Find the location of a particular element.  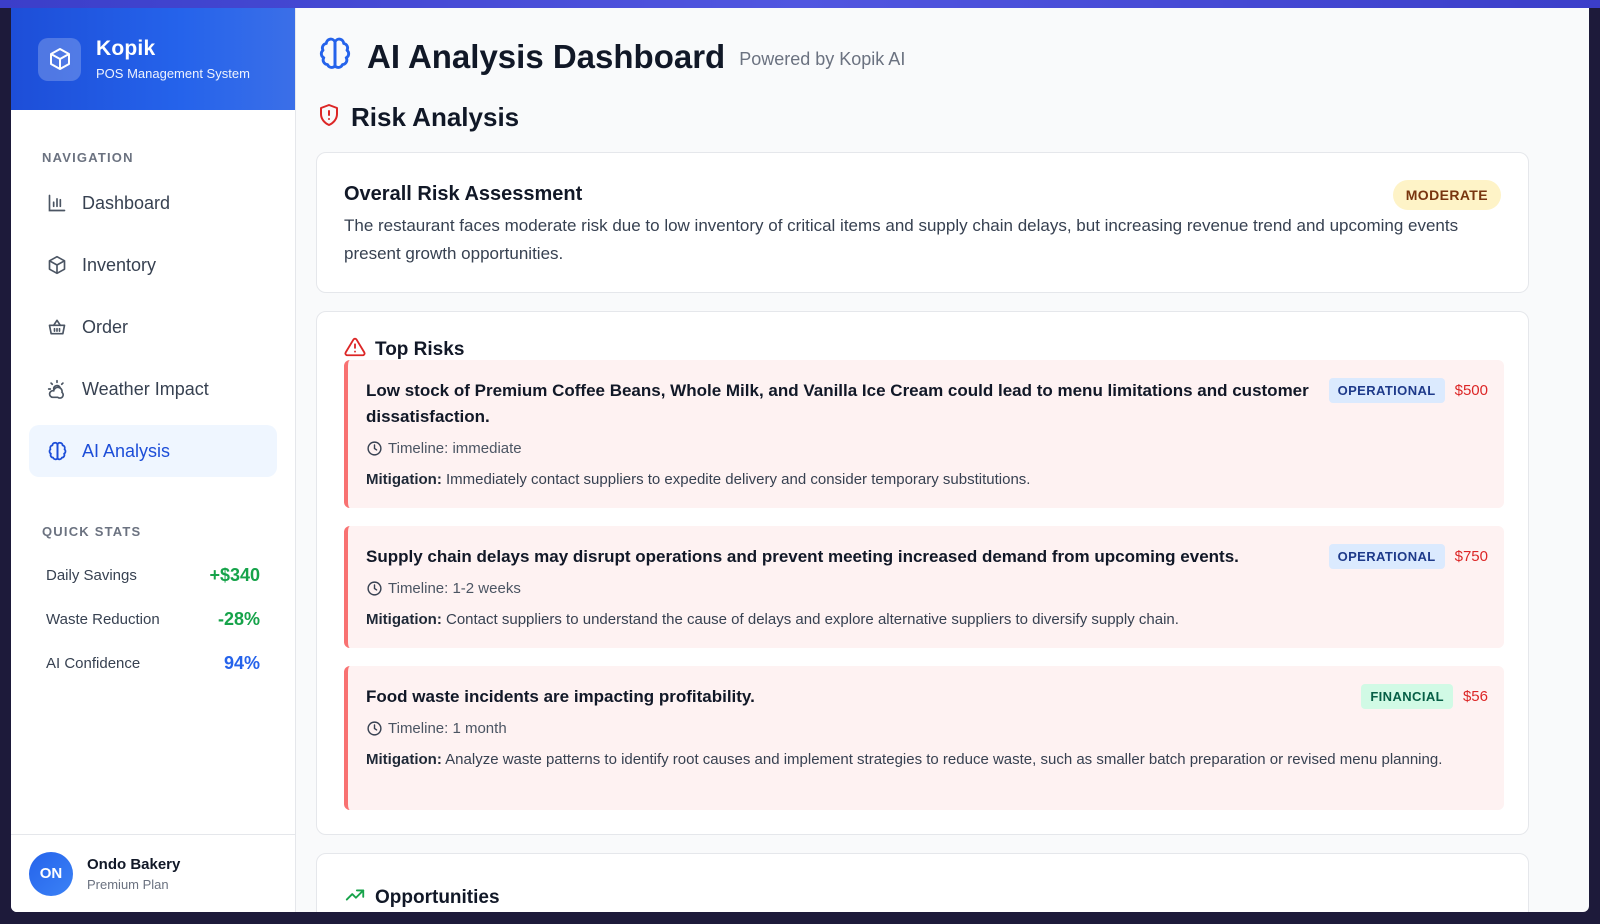

sidebar-item-label: Dashboard is located at coordinates (126, 202).